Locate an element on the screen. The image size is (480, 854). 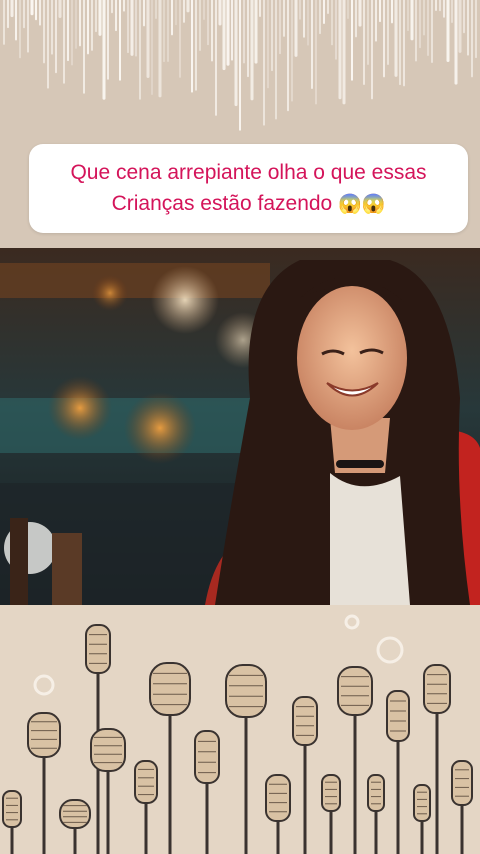
screaming-face-emoji-icon: 😱😱 is located at coordinates (362, 204).